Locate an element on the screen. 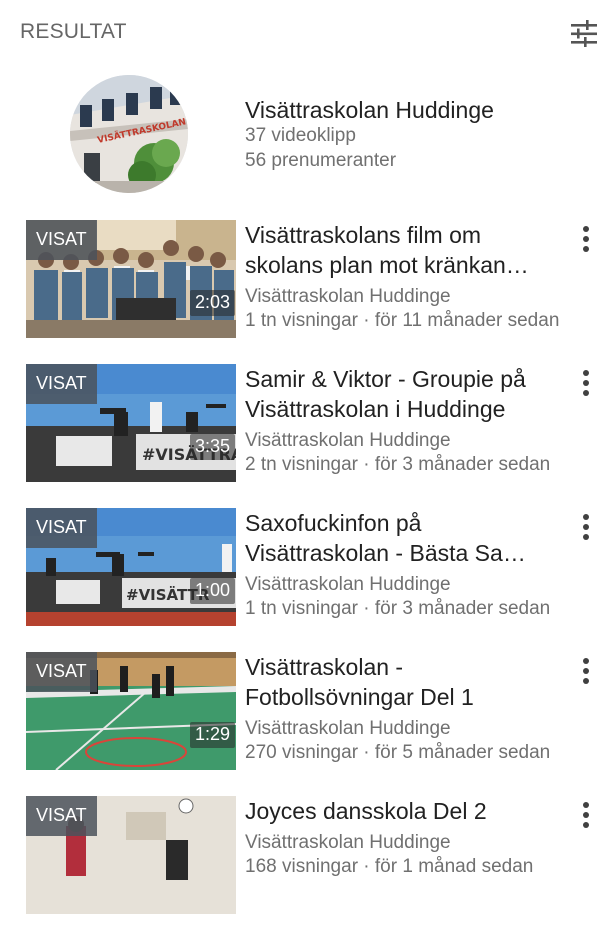  video-duration: 1:00 is located at coordinates (213, 591).